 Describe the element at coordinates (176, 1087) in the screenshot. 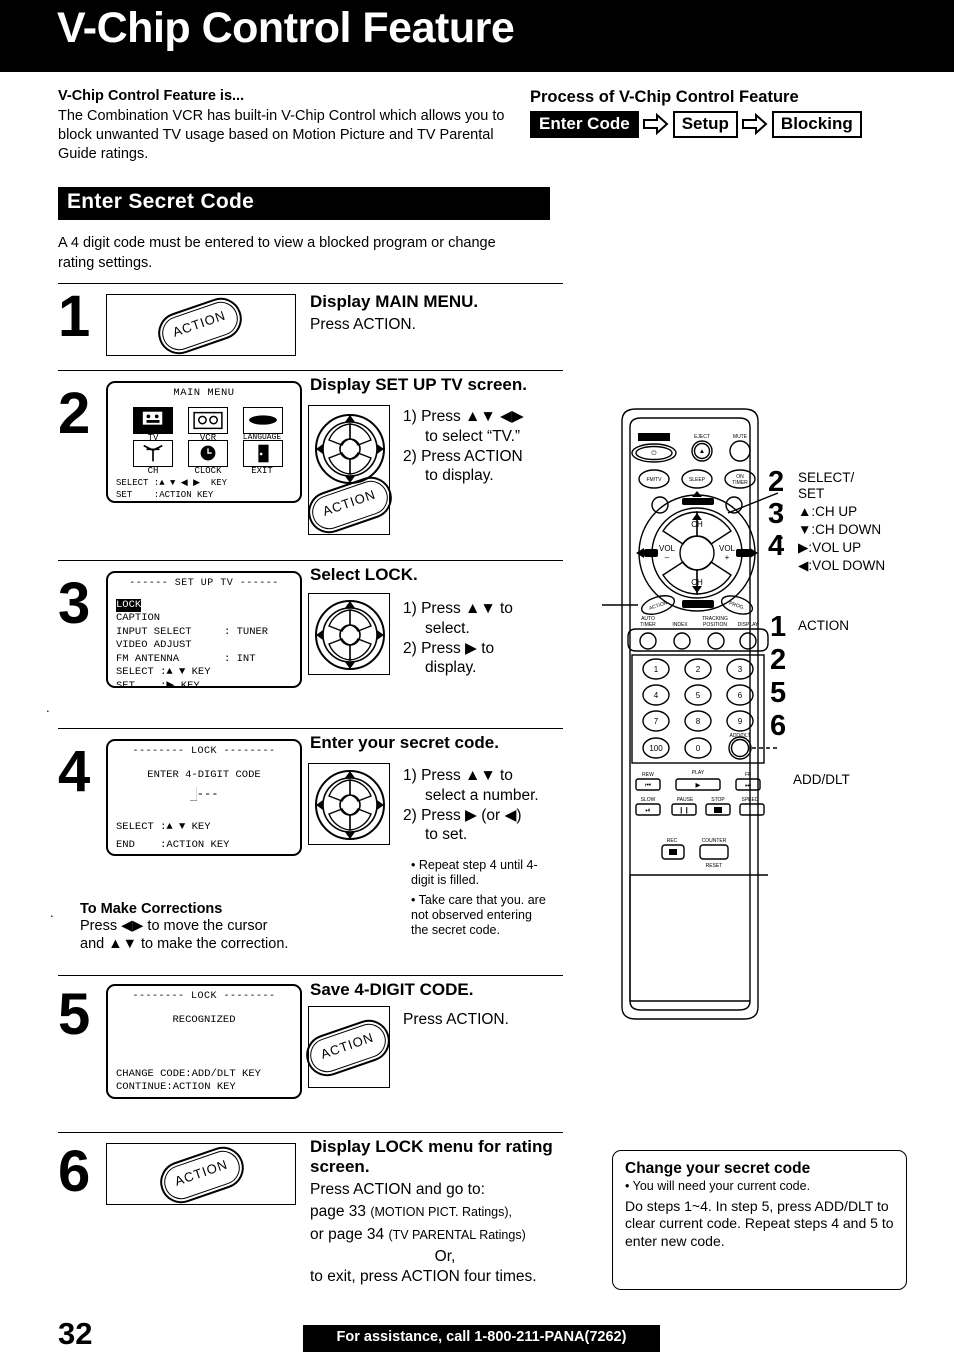

I see `osd-footer-line: CONTINUE:ACTION KEY` at that location.